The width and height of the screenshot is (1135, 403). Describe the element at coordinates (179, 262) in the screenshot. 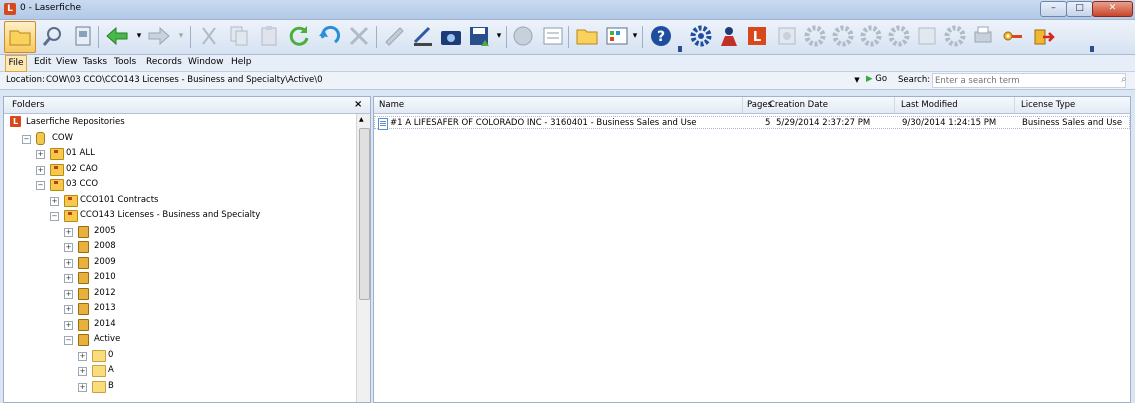

I see `tree-item: +2009` at that location.